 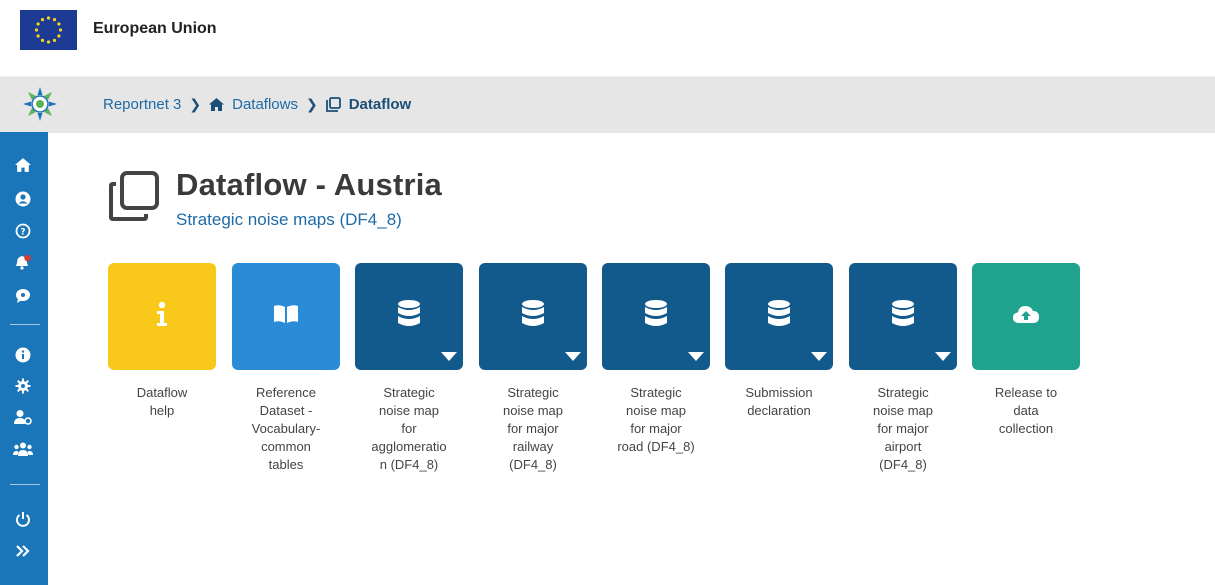 I want to click on power-icon, so click(x=23, y=519).